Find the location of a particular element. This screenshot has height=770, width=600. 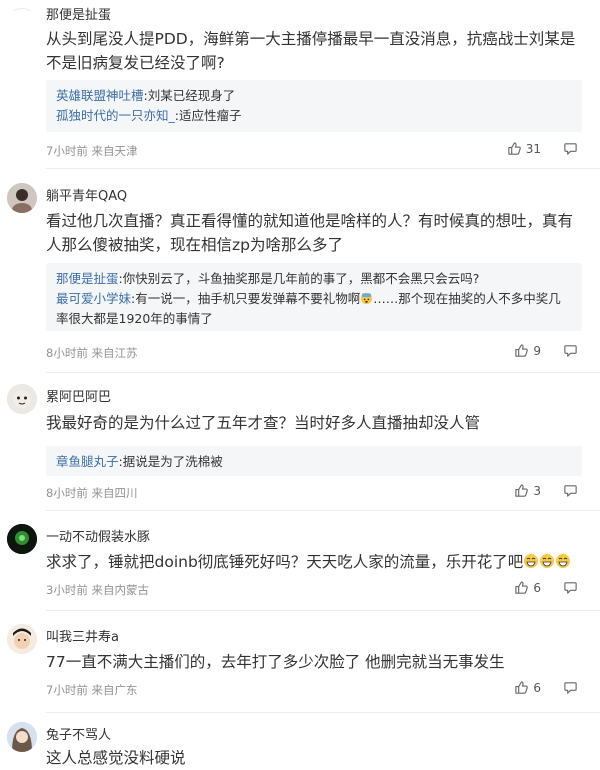

comment-content: 77一直不满大主播们的，去年打了多少次脸了 他删完就当无事发生 is located at coordinates (275, 662).